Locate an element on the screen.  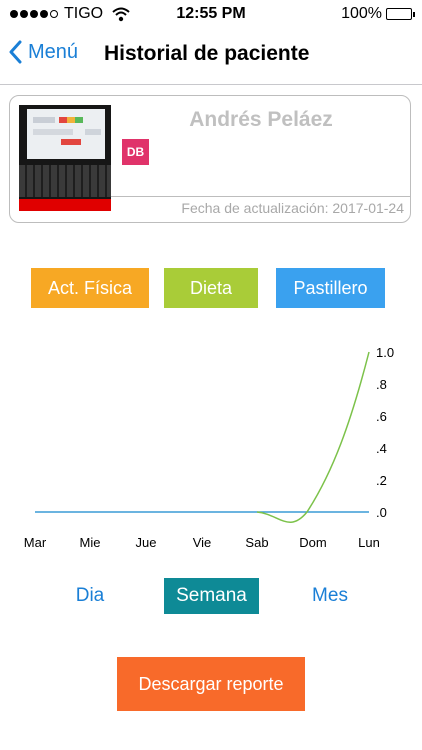
navigation-bar: Menú Historial de paciente is located at coordinates (211, 56).